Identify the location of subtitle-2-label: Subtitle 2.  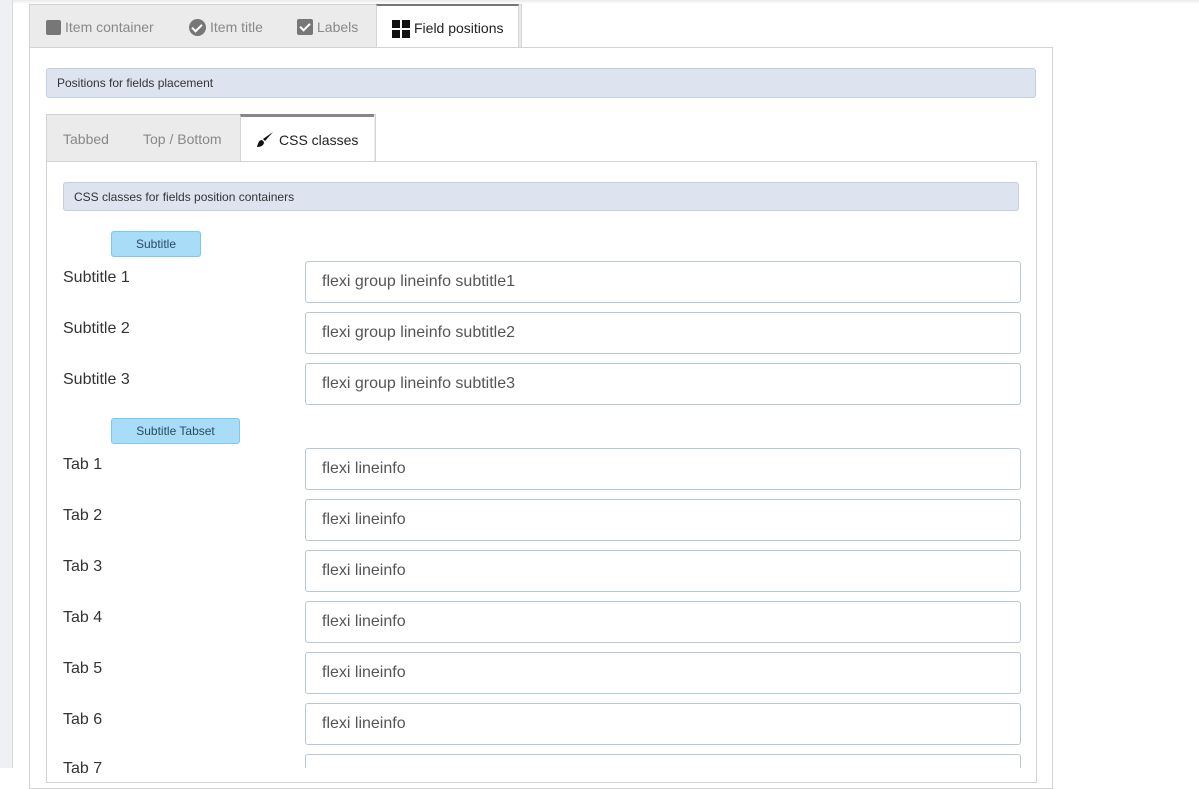
(96, 328).